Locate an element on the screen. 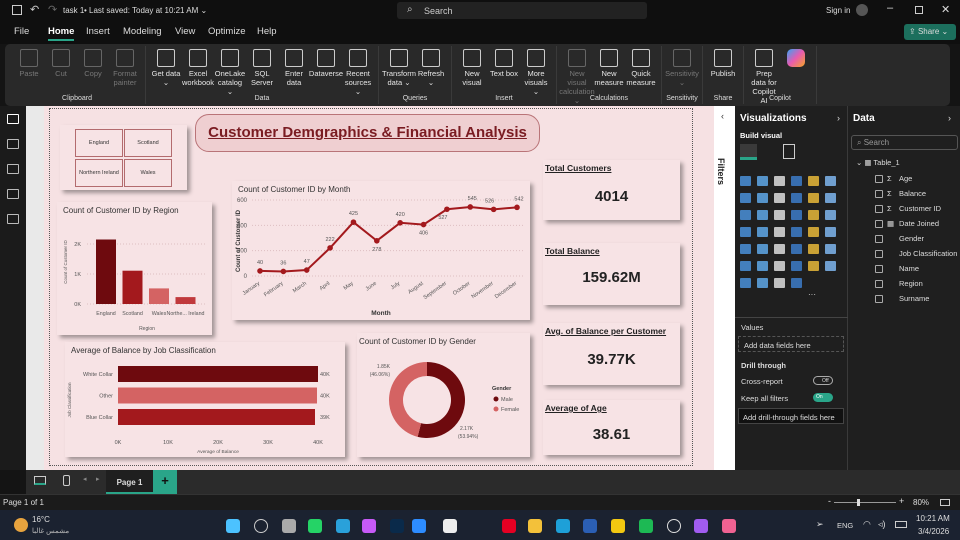  close-button: ✕ is located at coordinates (945, 9).